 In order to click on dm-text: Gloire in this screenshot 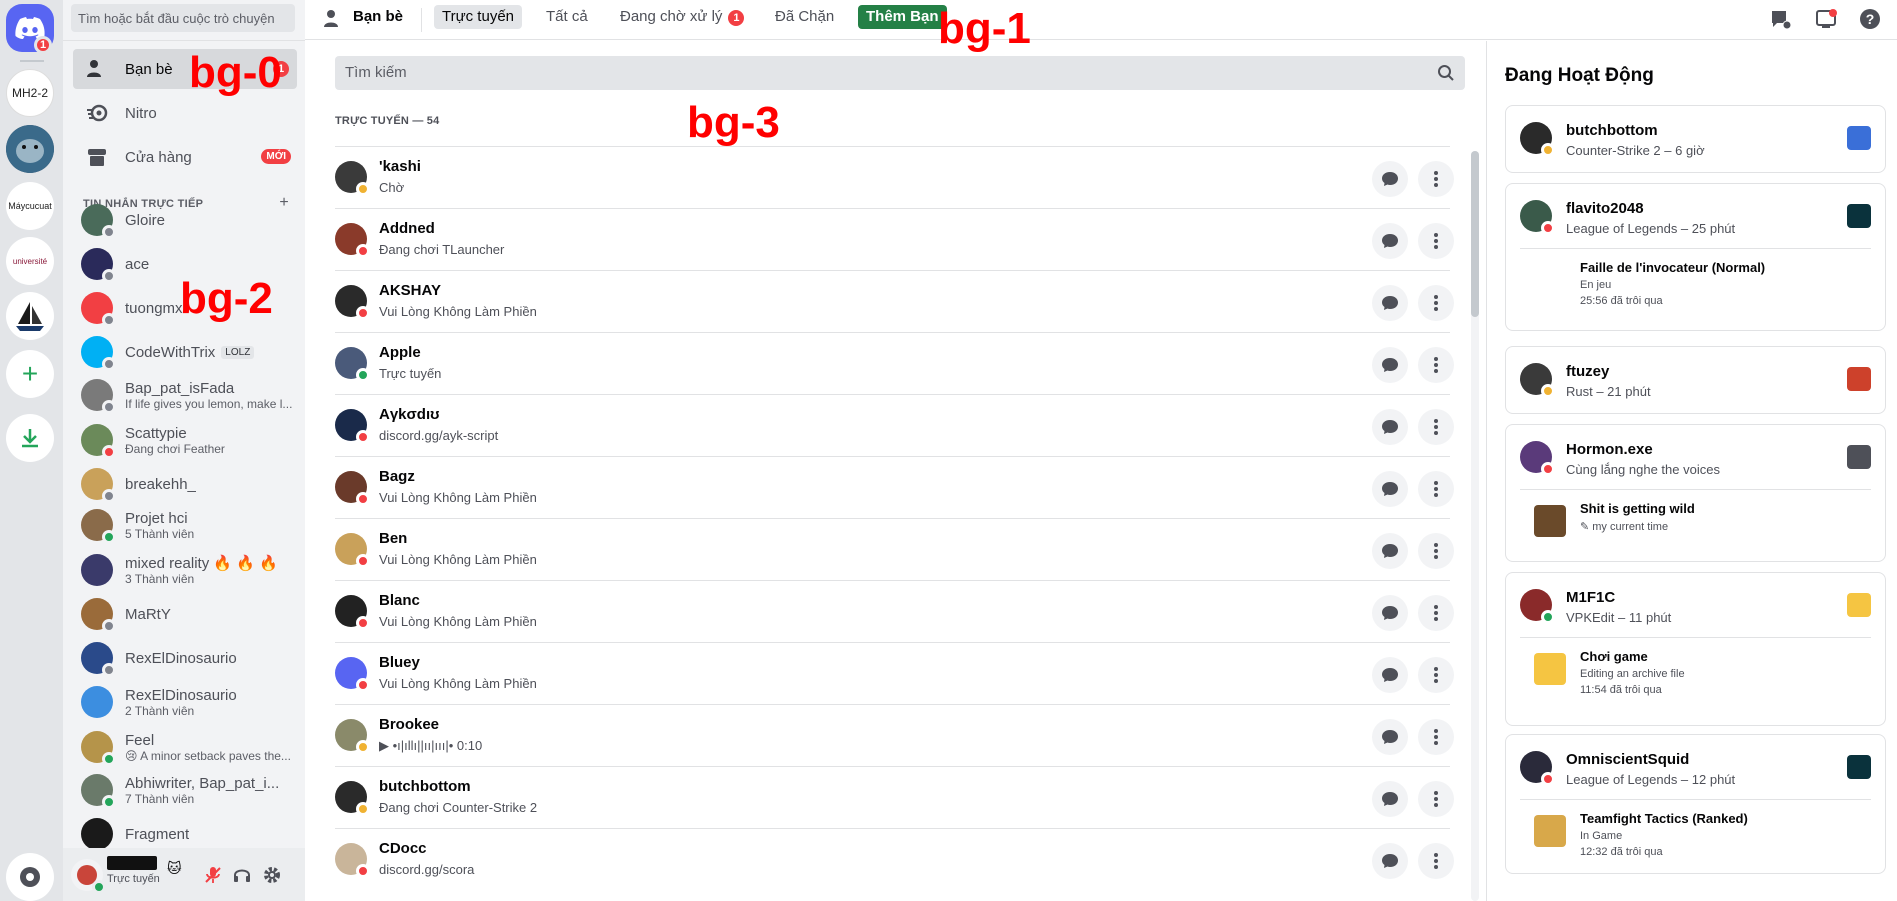, I will do `click(145, 220)`.